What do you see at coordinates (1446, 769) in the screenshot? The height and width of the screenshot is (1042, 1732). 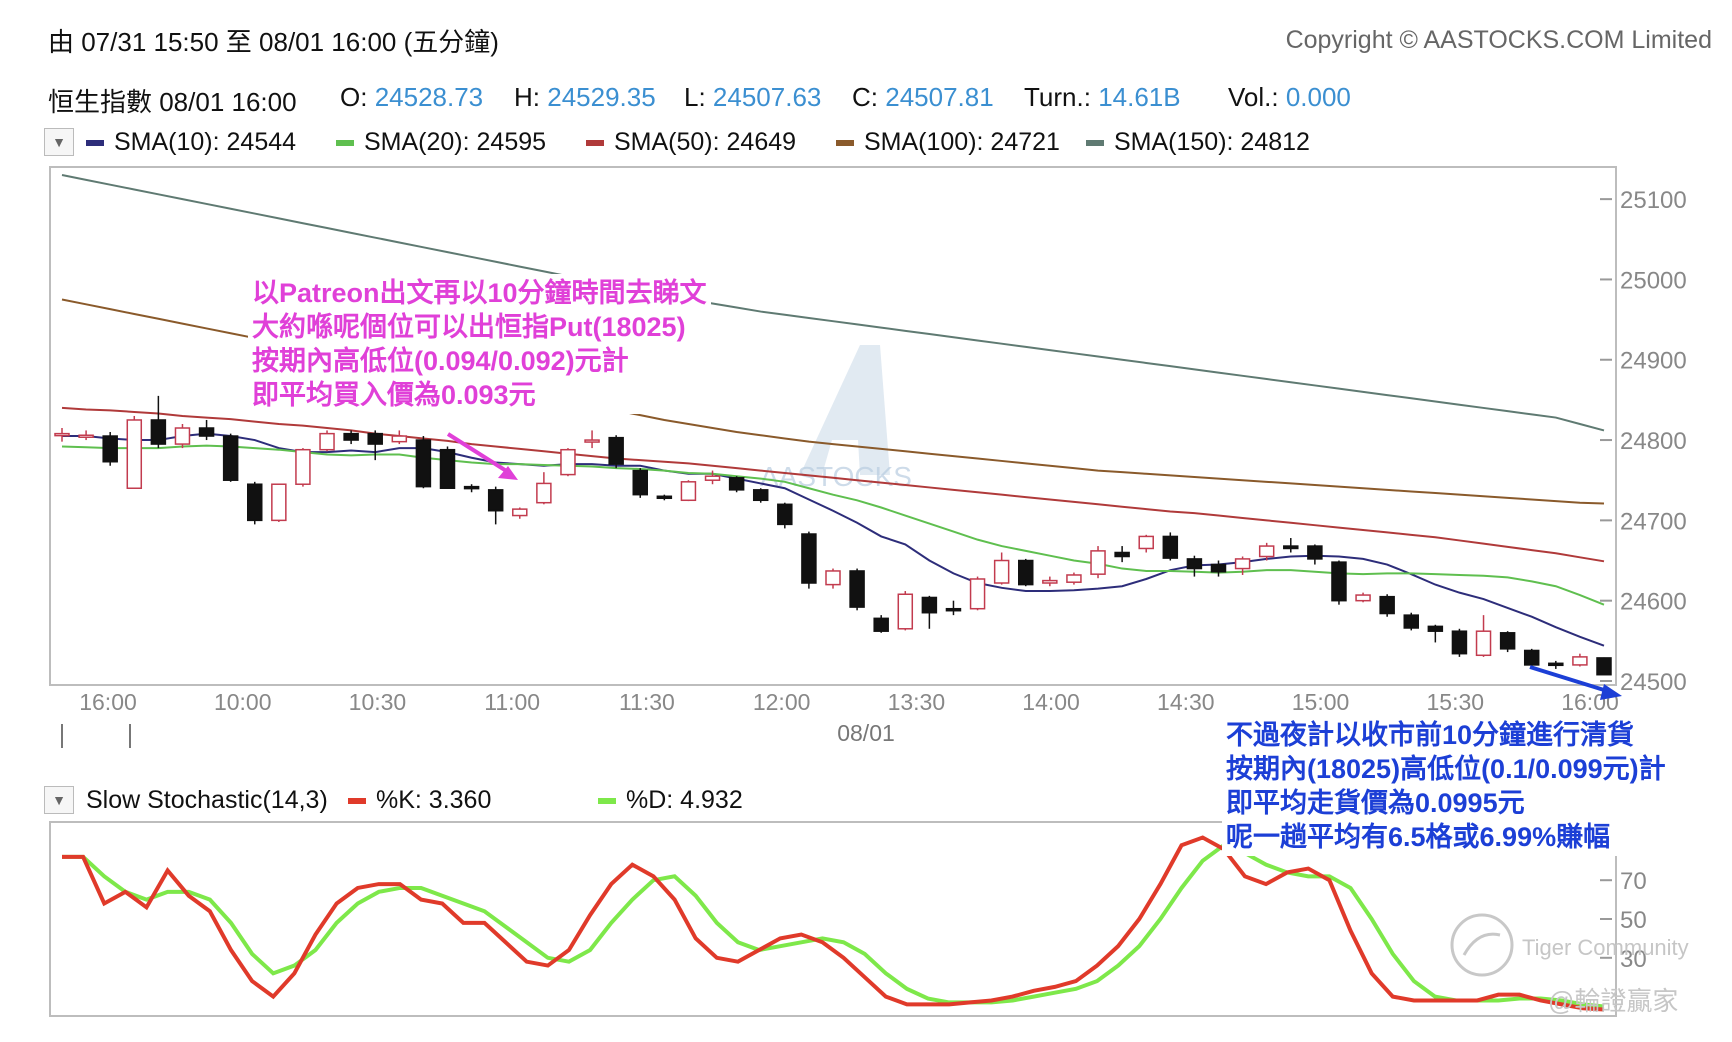 I see `annotation-line: 按期內(18025)高低位(0.1/0.099元)計` at bounding box center [1446, 769].